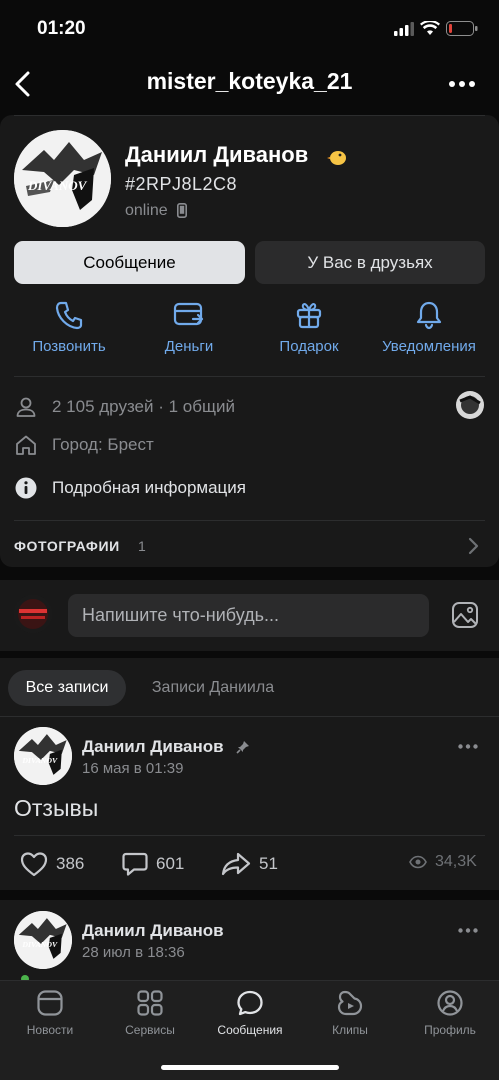 The height and width of the screenshot is (1080, 499). I want to click on status-time: 01:20, so click(61, 28).